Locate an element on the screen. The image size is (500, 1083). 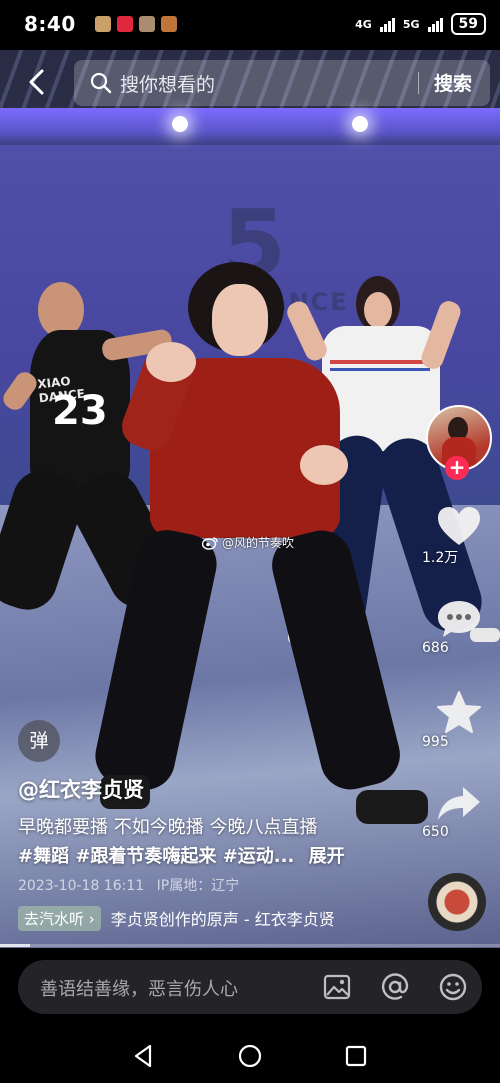
music-disc is located at coordinates (457, 902).